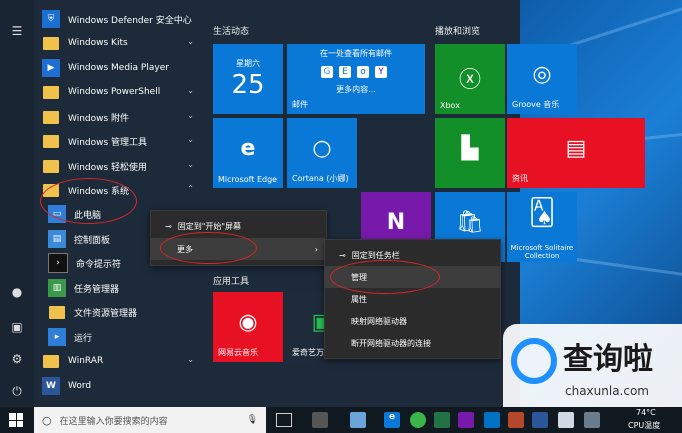 This screenshot has width=682, height=433. Describe the element at coordinates (356, 79) in the screenshot. I see `tile-mail: 在一处查看所有邮件 G E o Y 更多内容... 邮件` at that location.